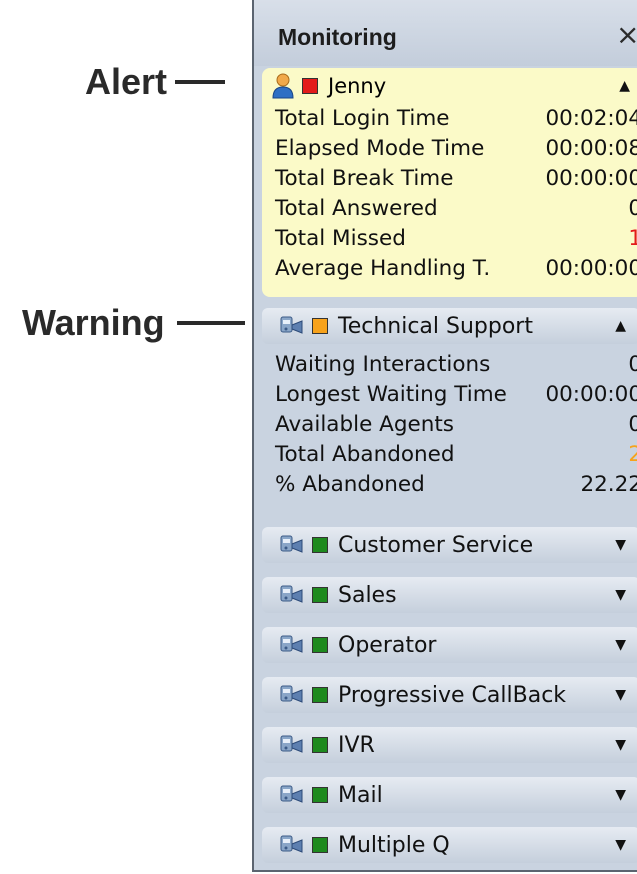 The width and height of the screenshot is (637, 874). I want to click on stat-label: Total Missed, so click(340, 238).